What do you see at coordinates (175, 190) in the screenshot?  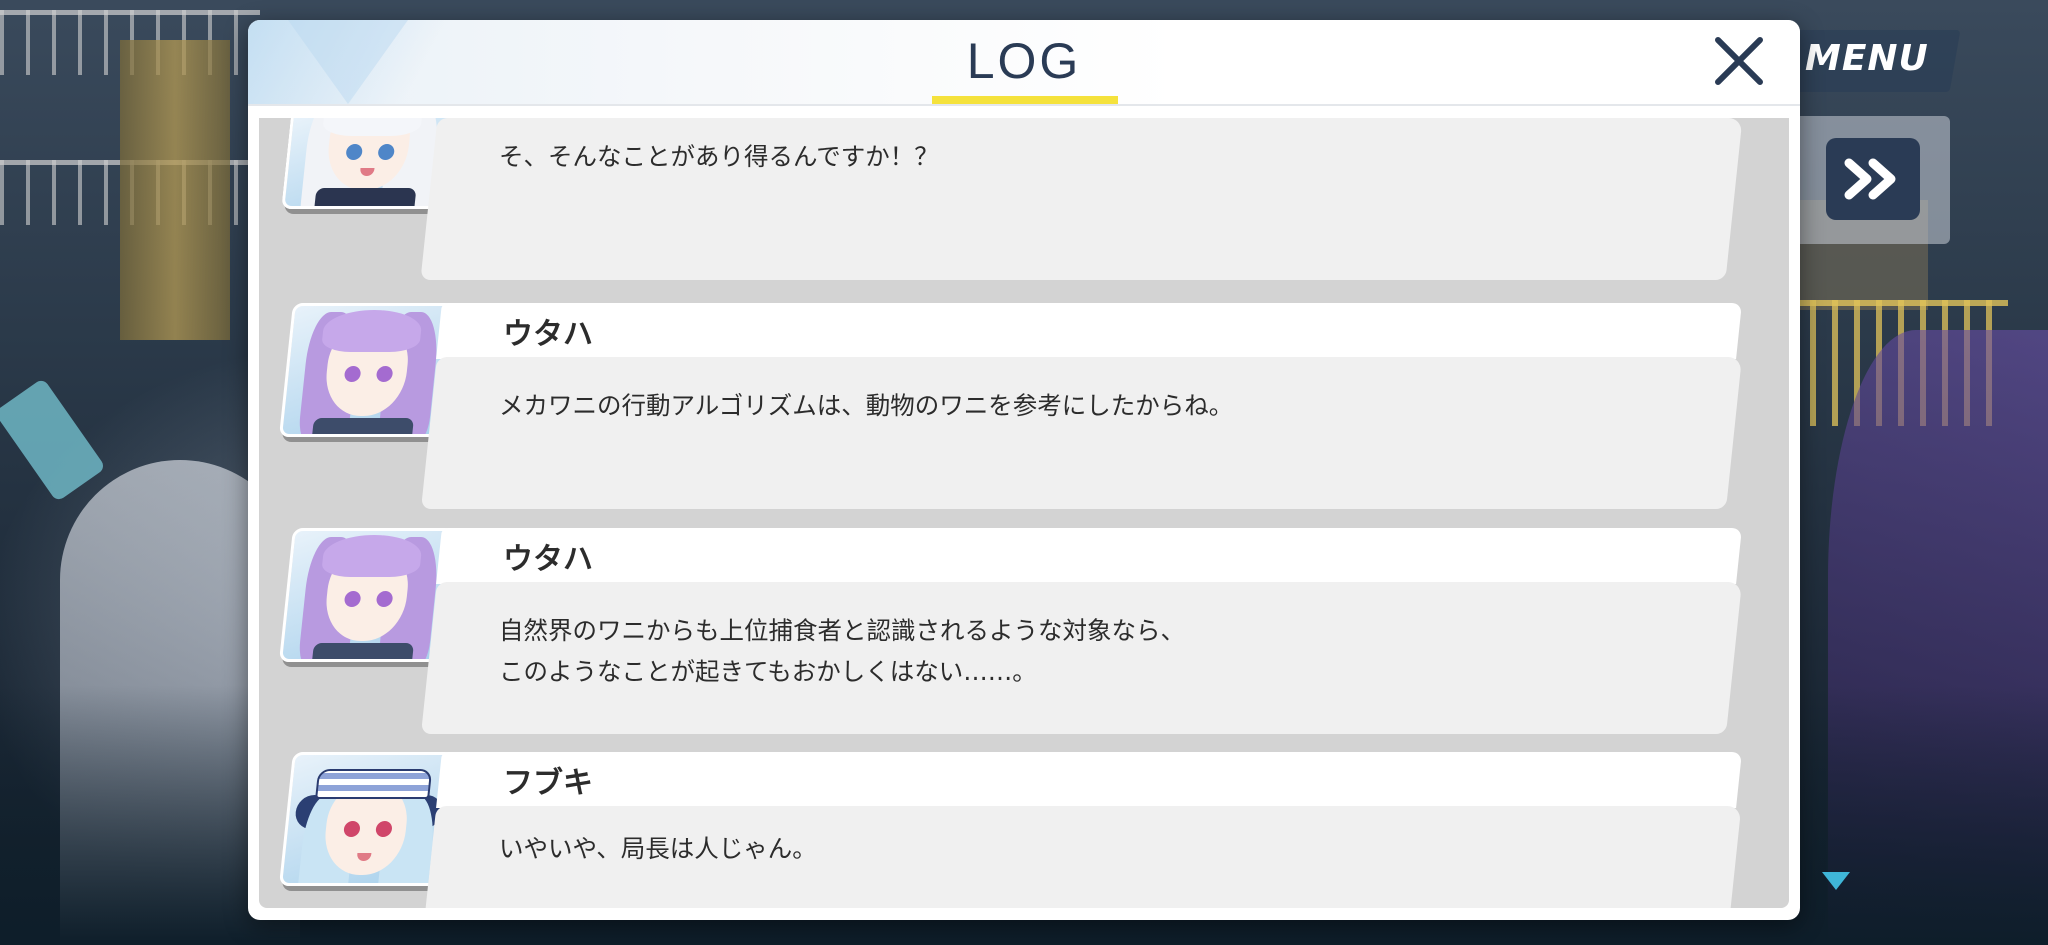 I see `lighthouse-tower` at bounding box center [175, 190].